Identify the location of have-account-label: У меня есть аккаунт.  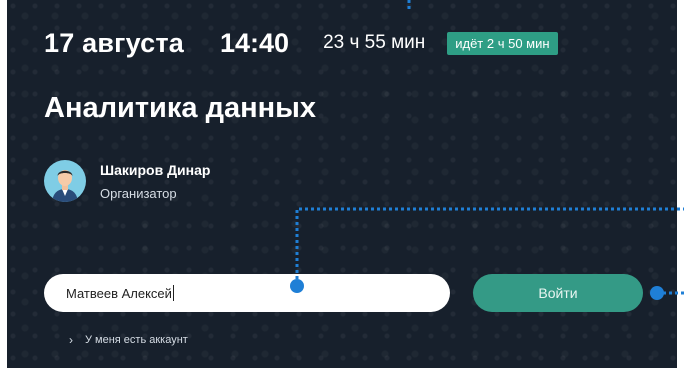
(136, 340).